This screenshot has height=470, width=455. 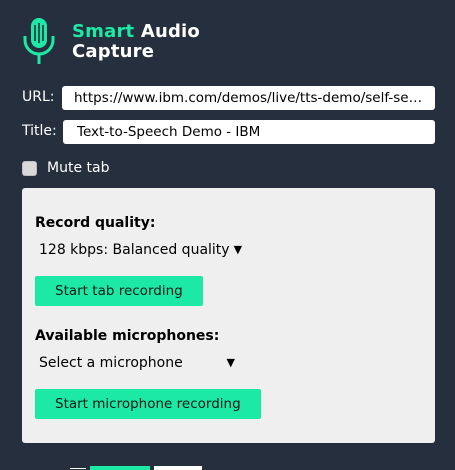 What do you see at coordinates (103, 31) in the screenshot?
I see `app-title-part1: Smart` at bounding box center [103, 31].